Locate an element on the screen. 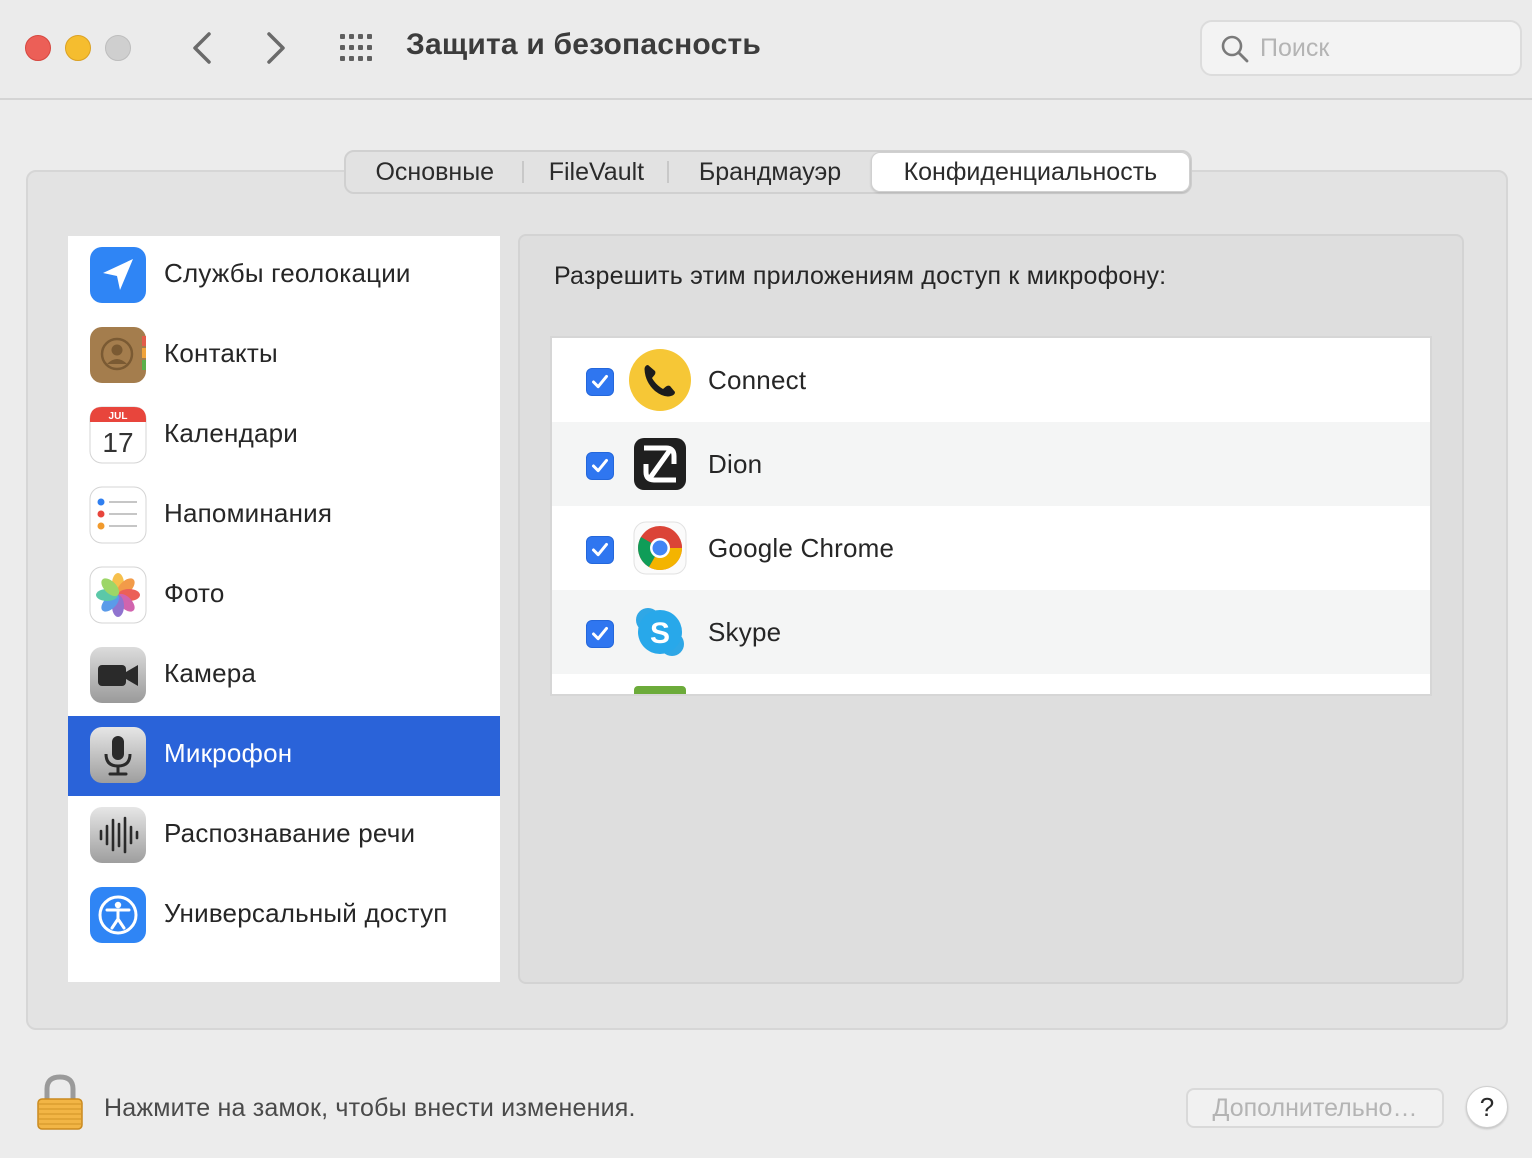  tab-firewall: Брандмауэр is located at coordinates (770, 172).